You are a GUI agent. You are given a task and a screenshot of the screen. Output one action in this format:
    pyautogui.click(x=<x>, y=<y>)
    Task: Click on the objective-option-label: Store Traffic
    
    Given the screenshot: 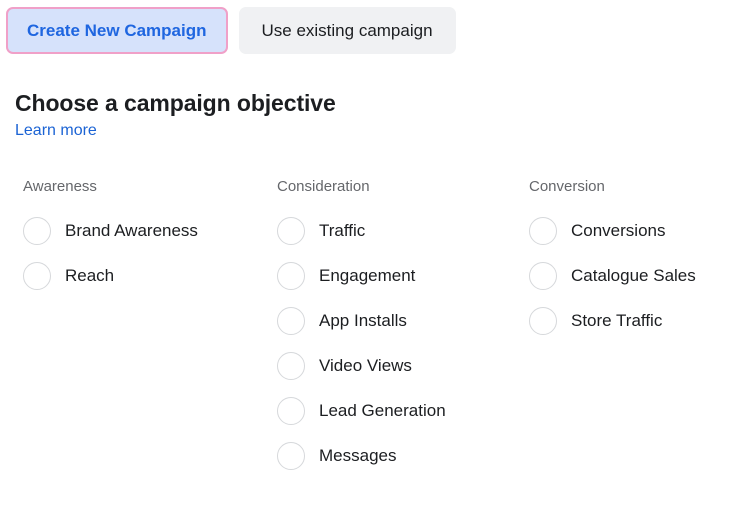 What is the action you would take?
    pyautogui.click(x=617, y=320)
    